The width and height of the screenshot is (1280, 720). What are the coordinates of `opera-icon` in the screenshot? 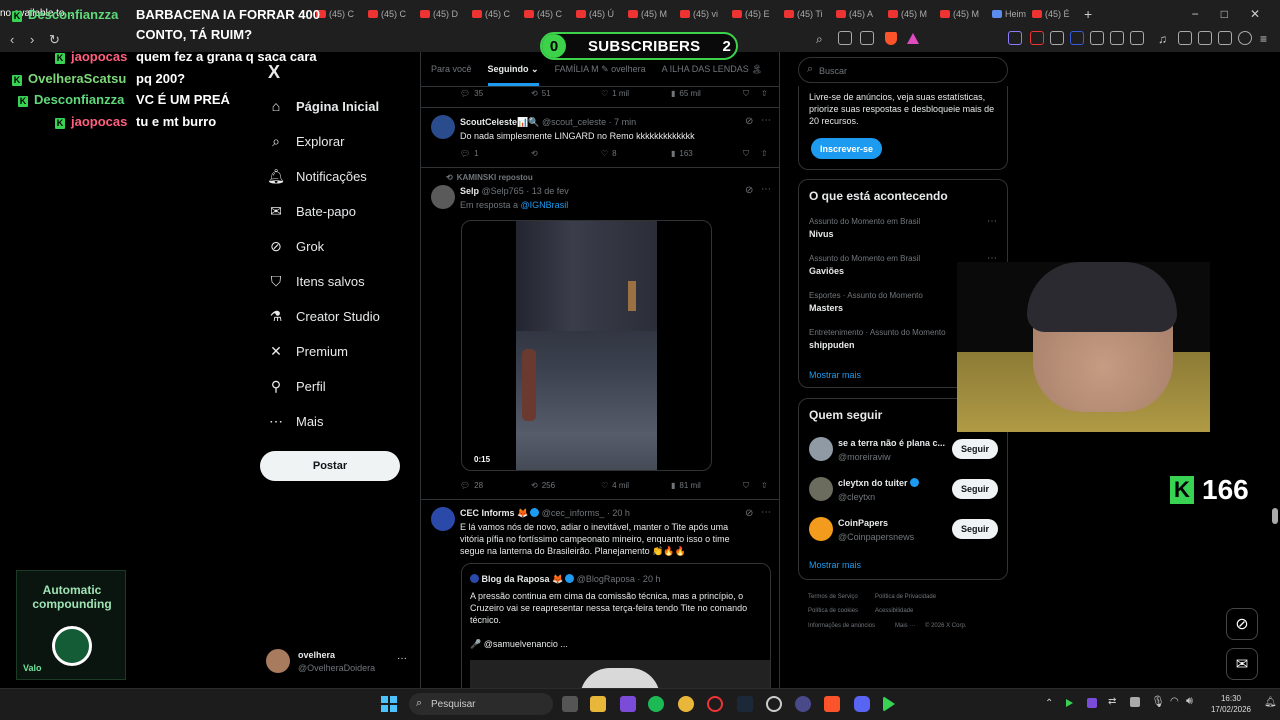 It's located at (715, 704).